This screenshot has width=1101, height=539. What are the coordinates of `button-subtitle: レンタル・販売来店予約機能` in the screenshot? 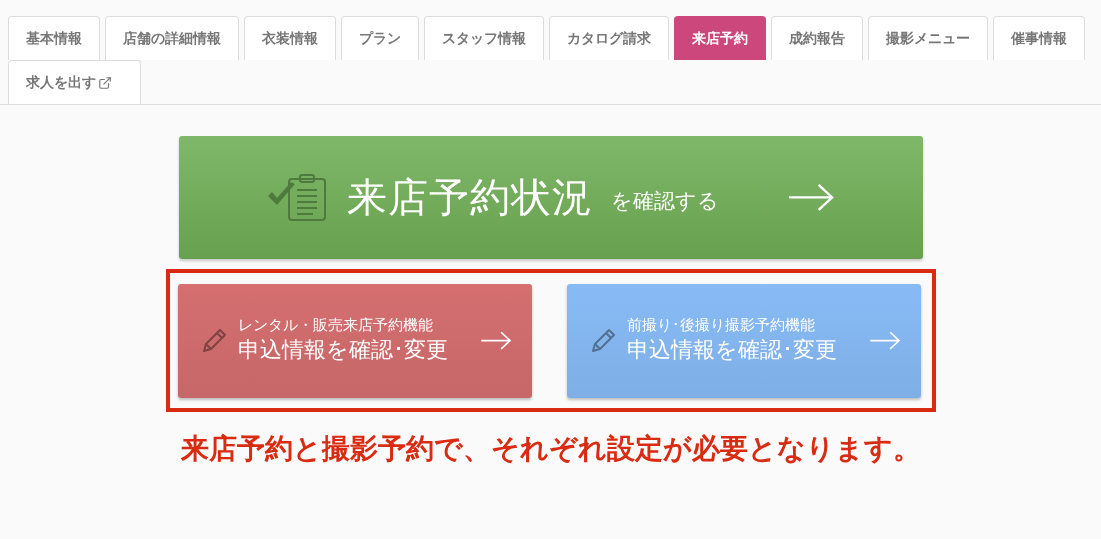 It's located at (335, 325).